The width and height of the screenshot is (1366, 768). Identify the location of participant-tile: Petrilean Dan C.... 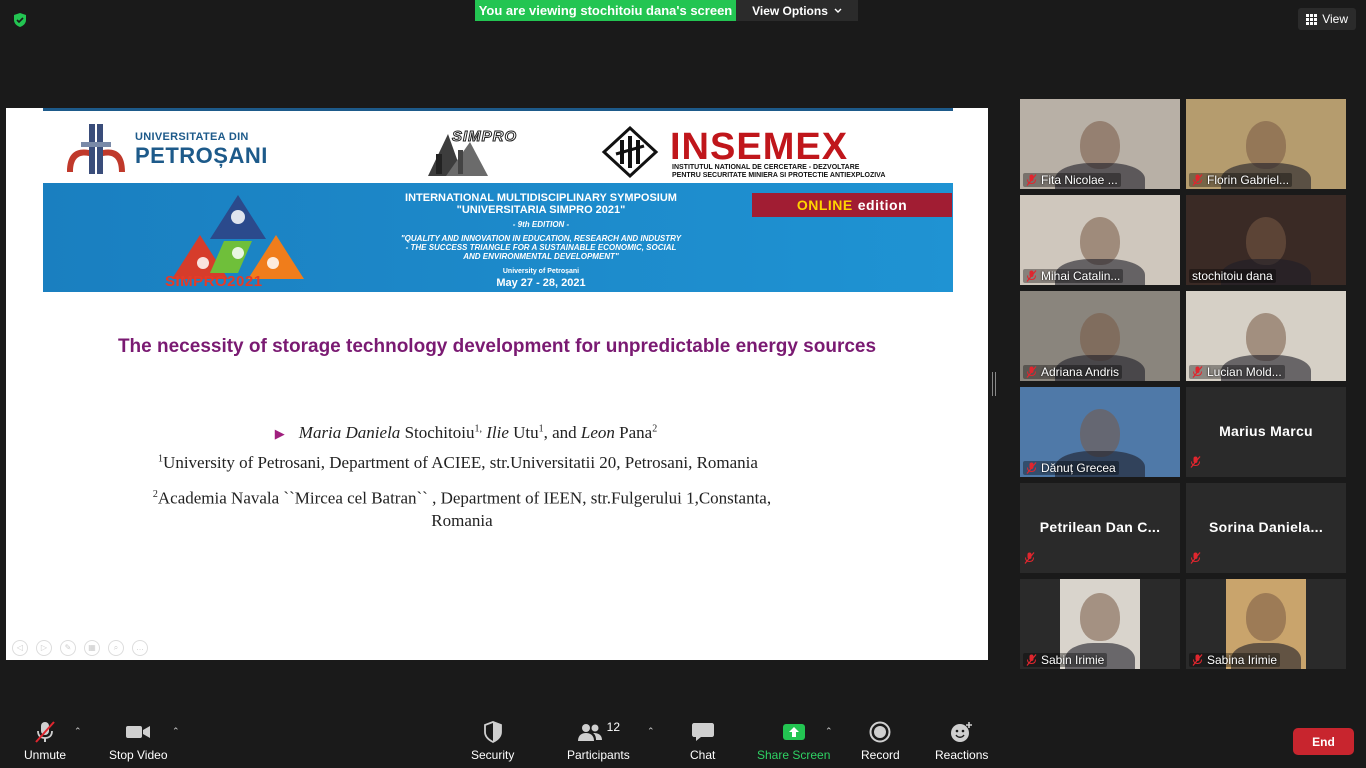
(1100, 528).